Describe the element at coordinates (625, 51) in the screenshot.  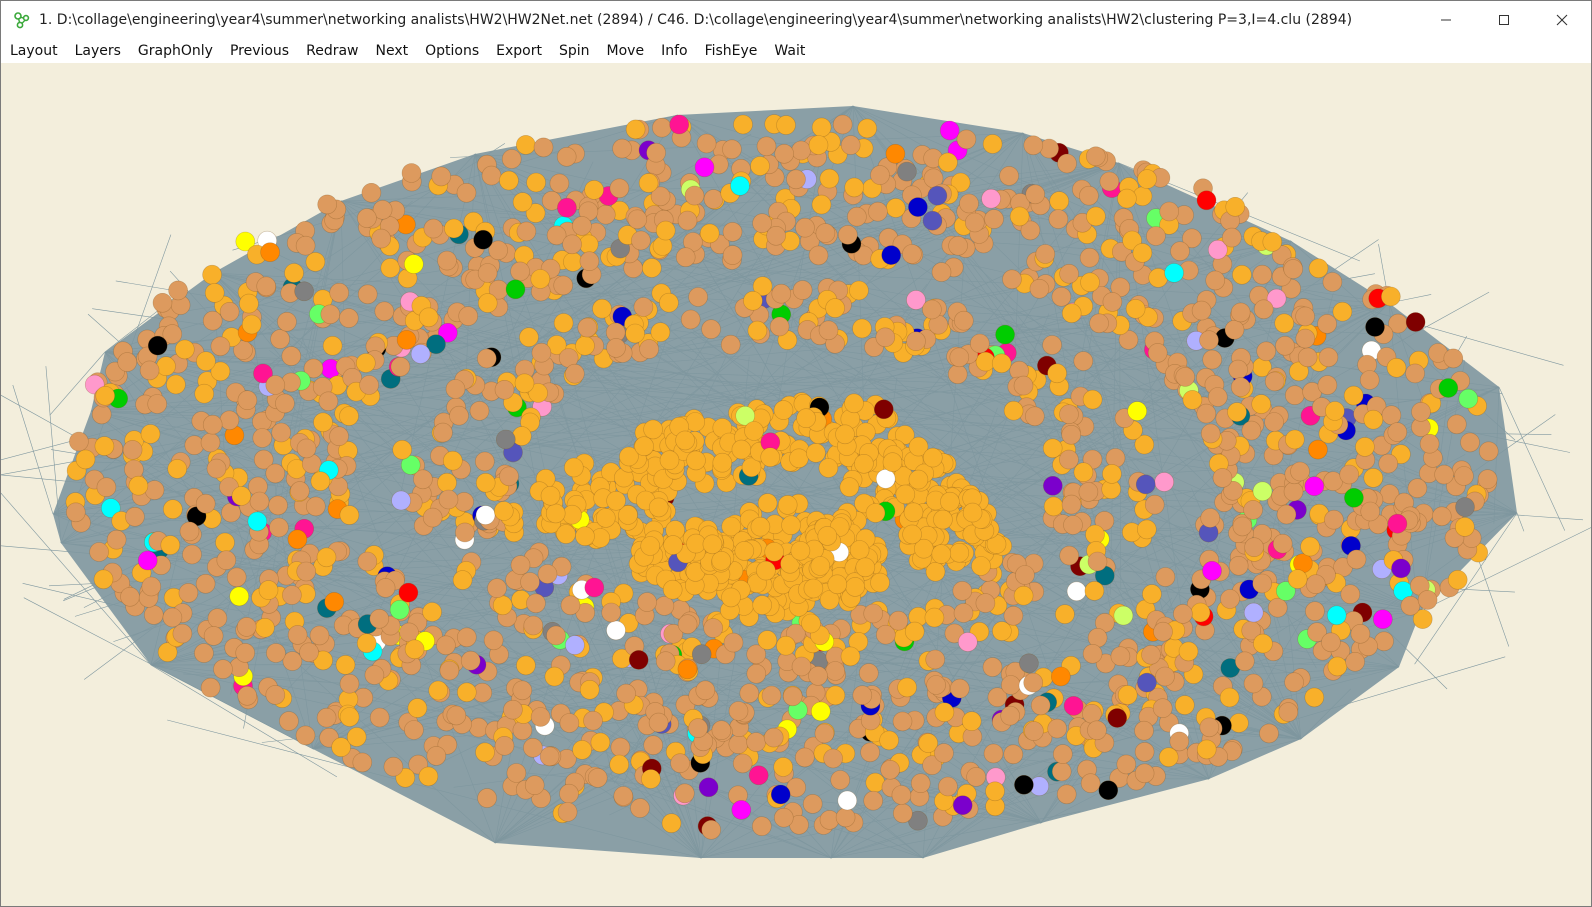
I see `menu-move: Move` at that location.